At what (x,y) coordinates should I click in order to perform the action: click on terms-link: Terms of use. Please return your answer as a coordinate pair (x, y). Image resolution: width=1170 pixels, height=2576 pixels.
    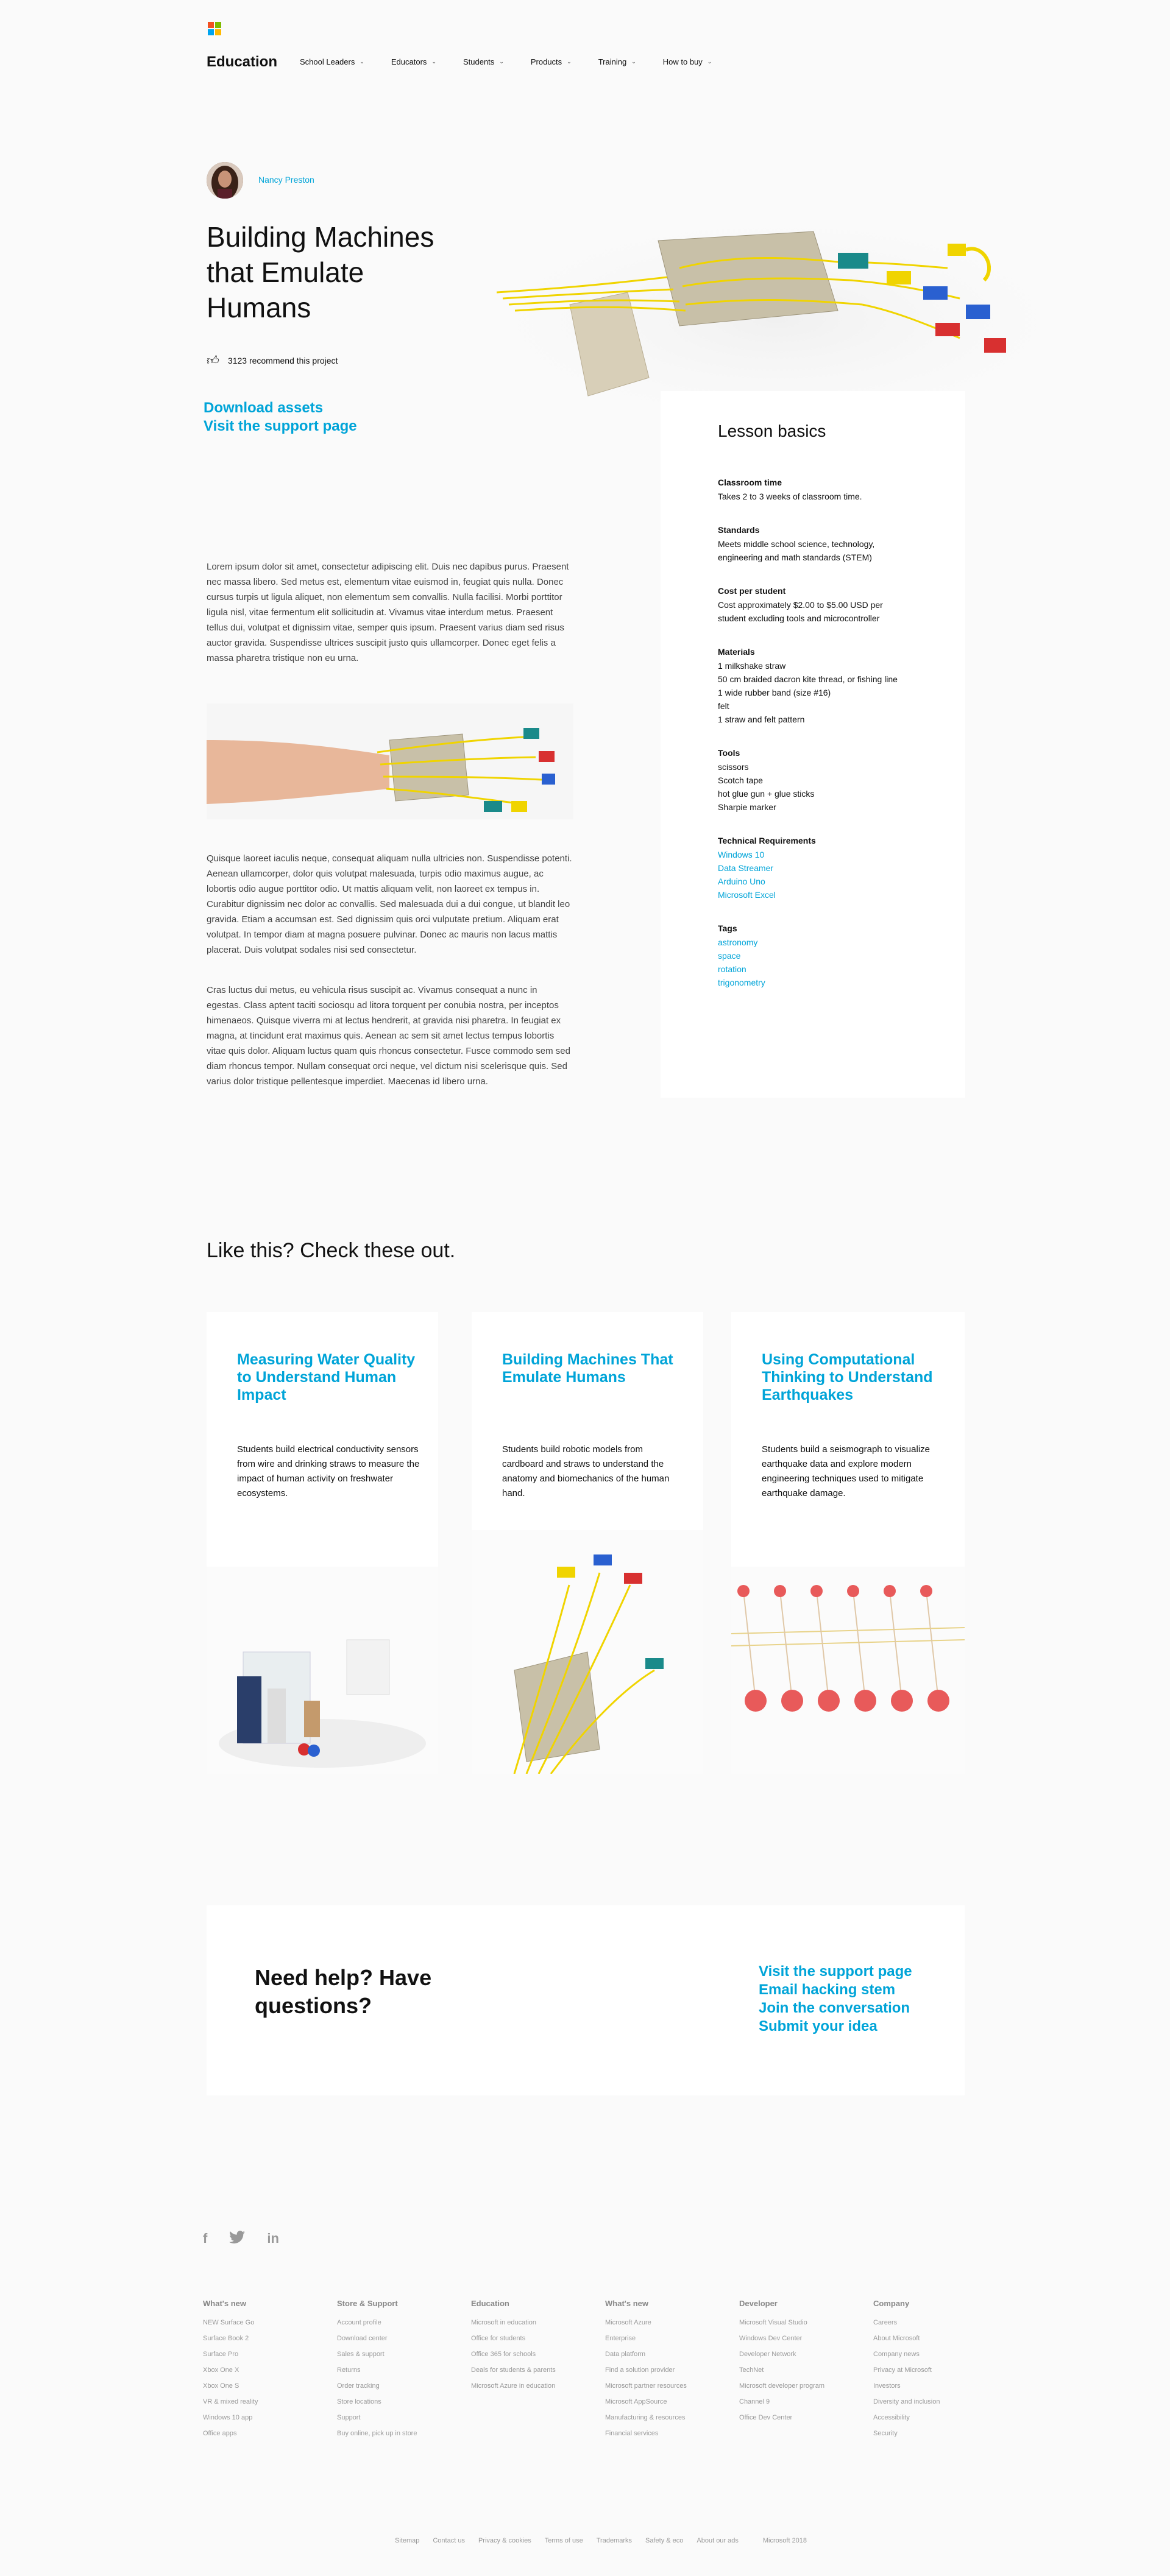
    Looking at the image, I should click on (564, 2540).